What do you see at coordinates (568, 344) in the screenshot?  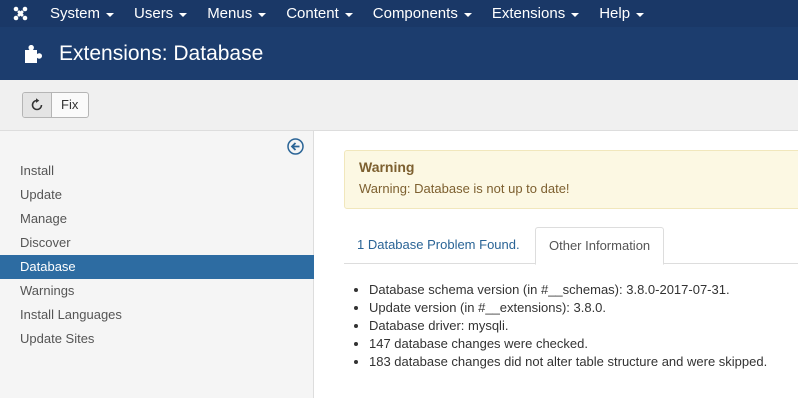 I see `list-item: 147 database changes were checked.` at bounding box center [568, 344].